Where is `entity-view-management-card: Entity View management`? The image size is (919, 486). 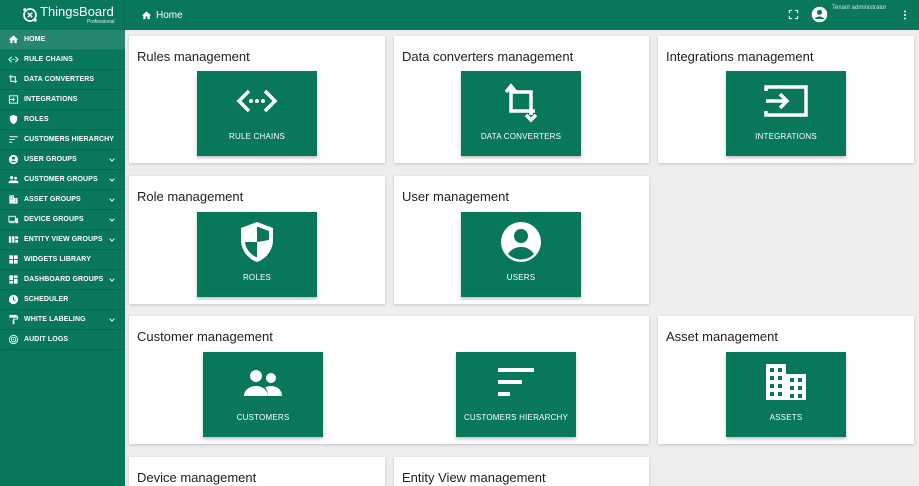 entity-view-management-card: Entity View management is located at coordinates (521, 471).